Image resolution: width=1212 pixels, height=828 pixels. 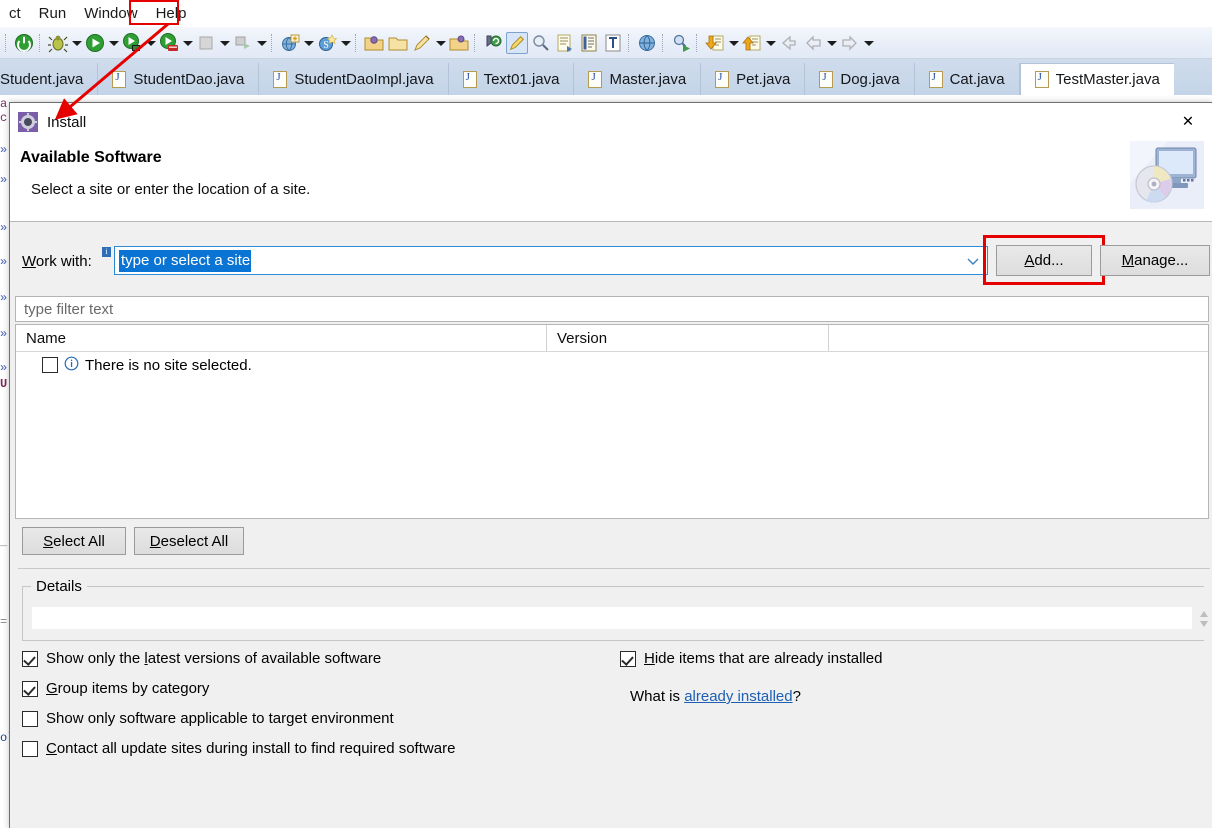 I want to click on edit-dropdown-arrow, so click(x=440, y=43).